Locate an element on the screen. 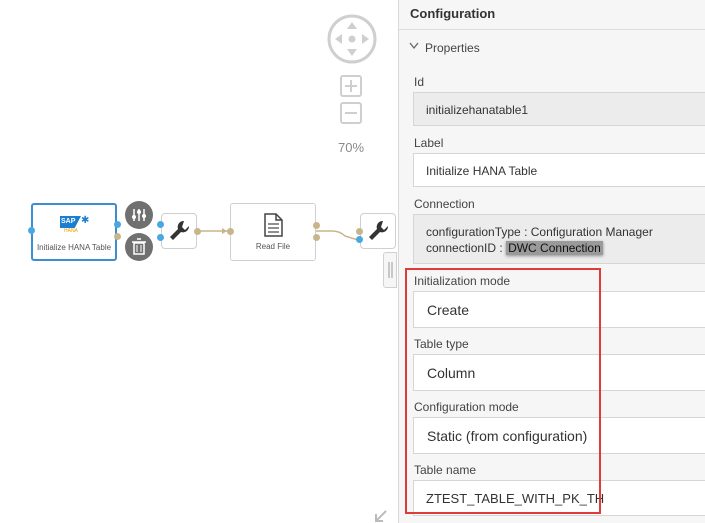 The image size is (705, 523). connection-label: Connection is located at coordinates (444, 204).